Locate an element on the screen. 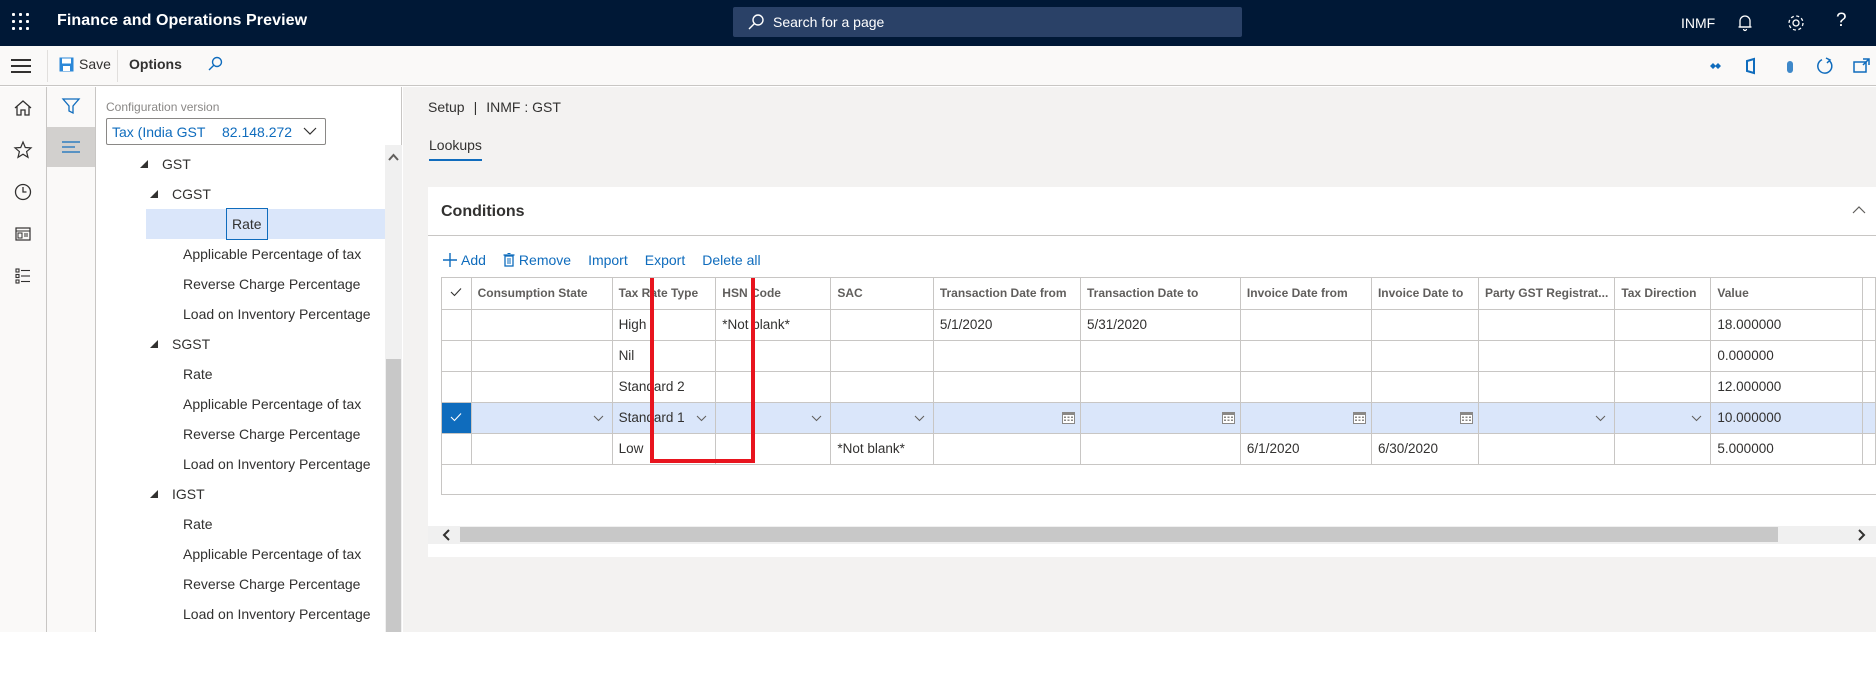 This screenshot has width=1876, height=689. hamburger-icon is located at coordinates (21, 66).